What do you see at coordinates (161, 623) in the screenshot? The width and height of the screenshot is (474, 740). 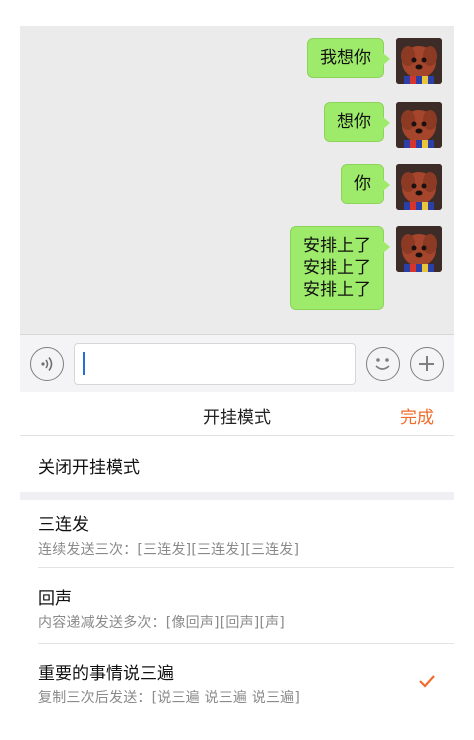 I see `option-subtitle: 内容递减发送多次：[像回声][回声][声]` at bounding box center [161, 623].